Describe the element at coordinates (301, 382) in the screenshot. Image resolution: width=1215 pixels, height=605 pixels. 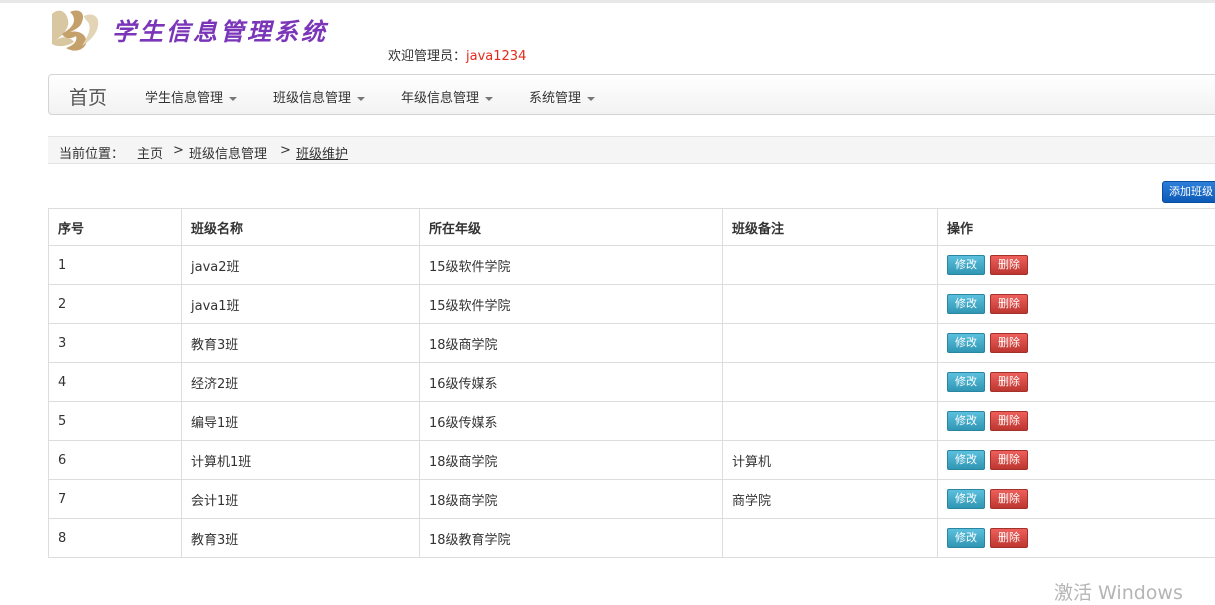
I see `cell-class-name: 经济2班` at that location.